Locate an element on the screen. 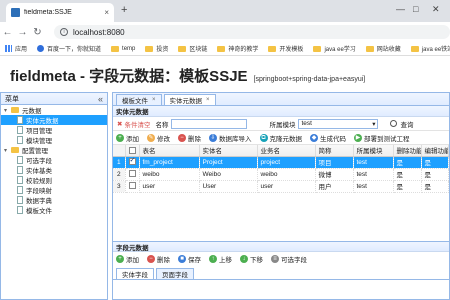 The image size is (450, 300). clear-conditions-button: 条件清空 is located at coordinates (137, 124).